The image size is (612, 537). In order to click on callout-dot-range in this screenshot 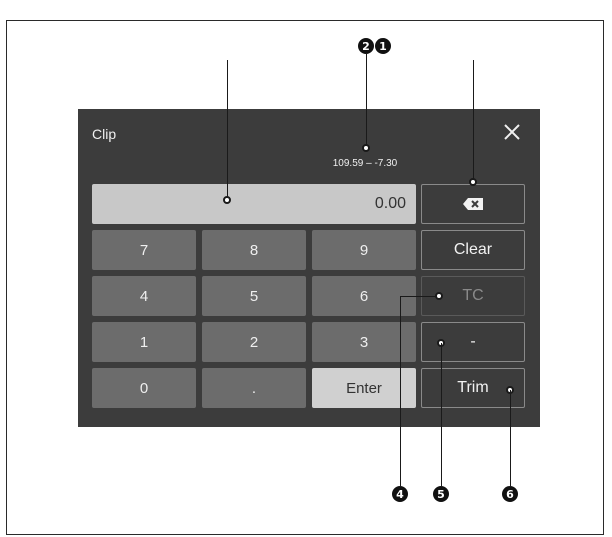, I will do `click(366, 148)`.